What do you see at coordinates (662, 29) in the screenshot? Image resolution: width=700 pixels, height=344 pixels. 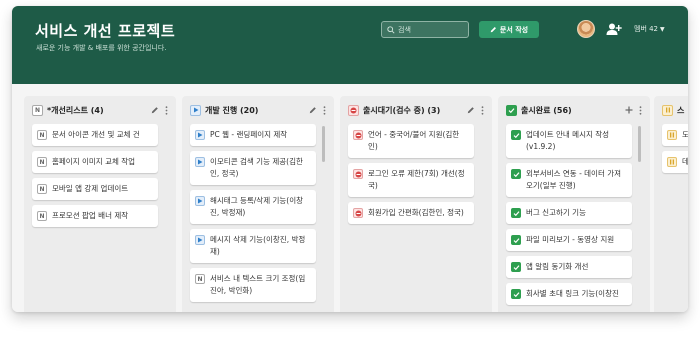 I see `chevron-down-icon: ▼` at bounding box center [662, 29].